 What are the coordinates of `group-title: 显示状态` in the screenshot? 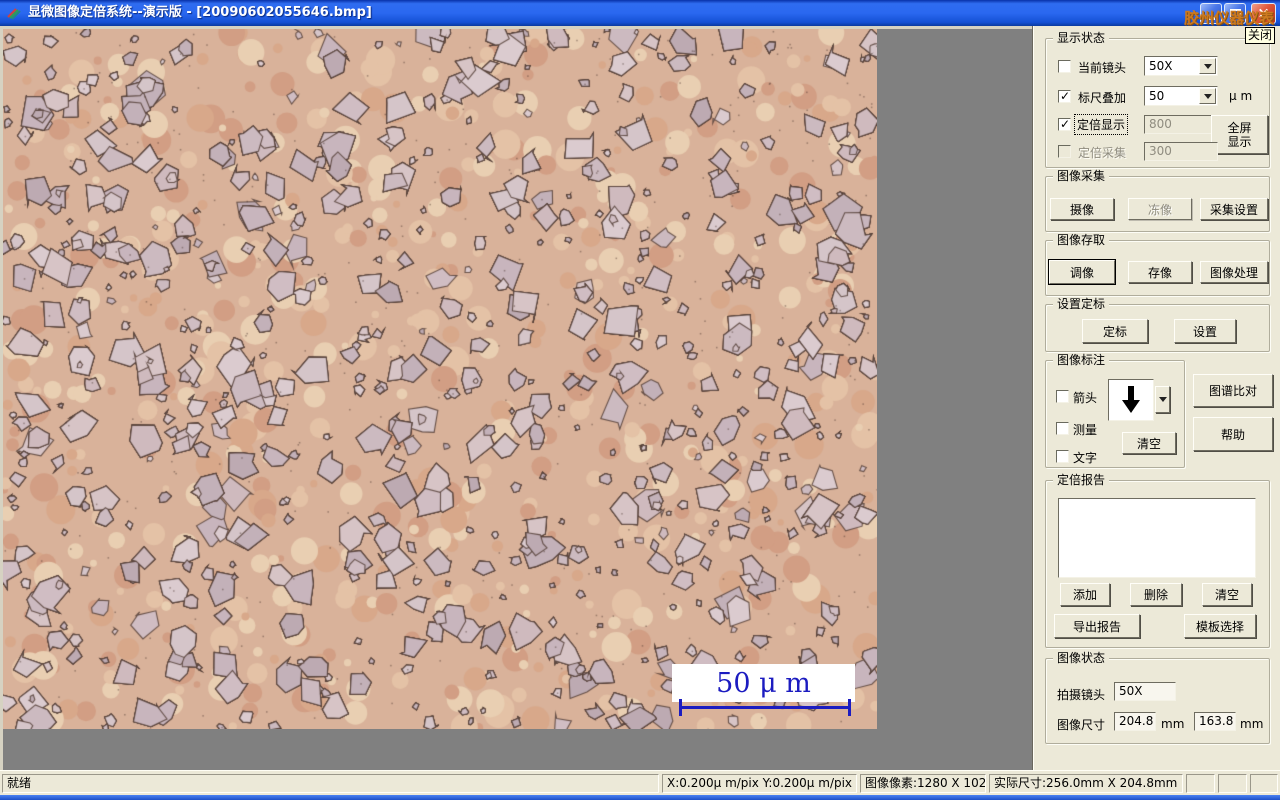 It's located at (1081, 38).